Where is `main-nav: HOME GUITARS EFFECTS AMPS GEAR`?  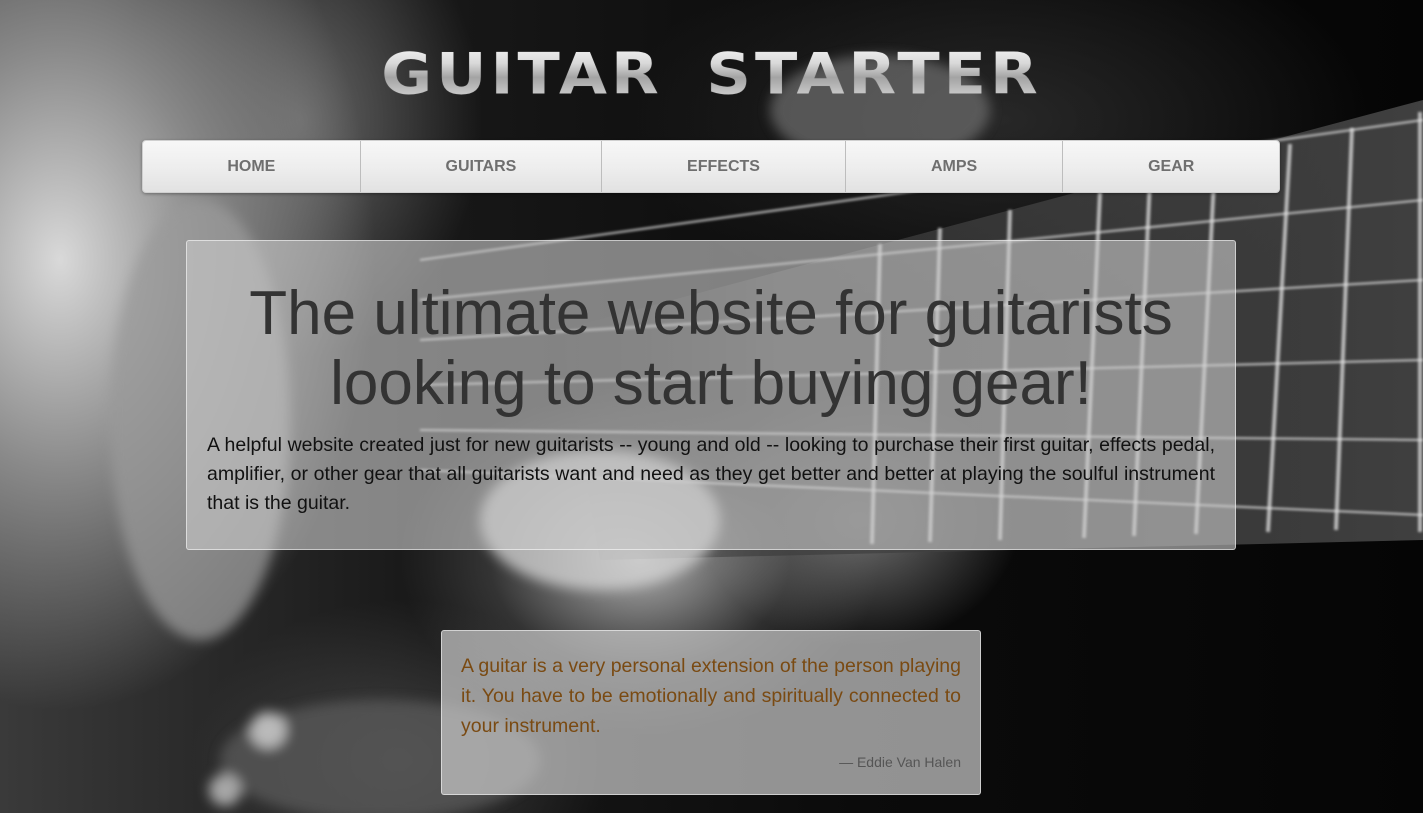 main-nav: HOME GUITARS EFFECTS AMPS GEAR is located at coordinates (711, 166).